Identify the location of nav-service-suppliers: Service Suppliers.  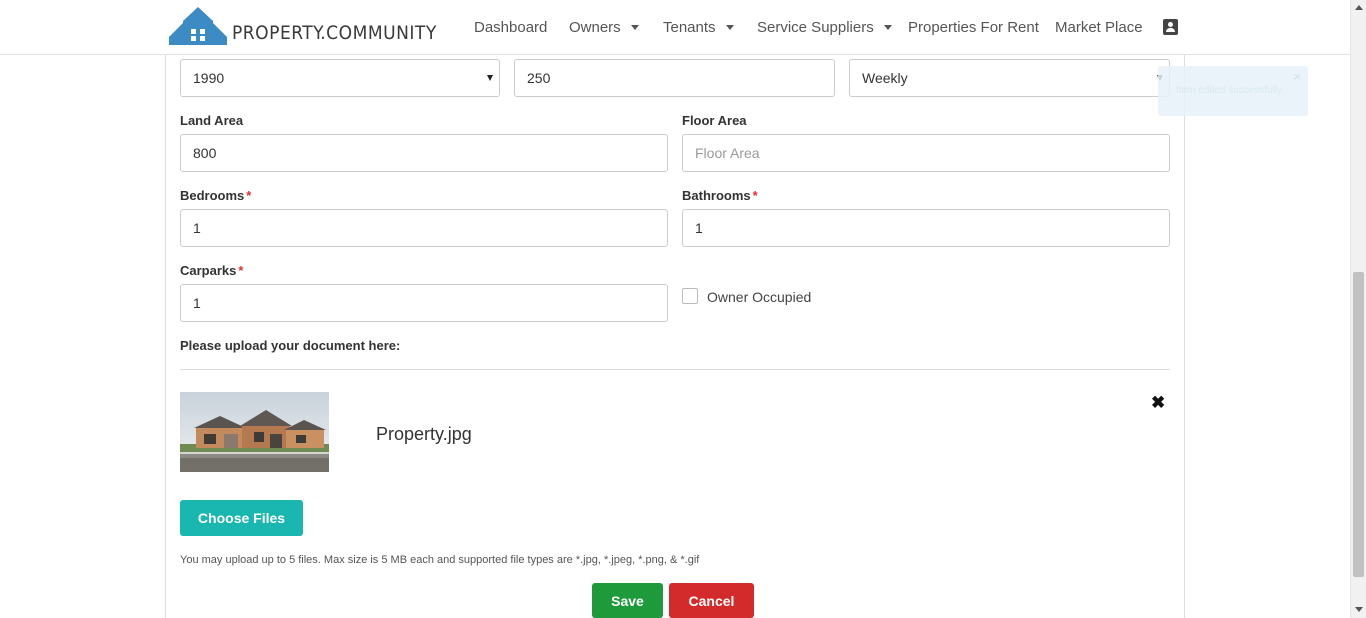
(824, 27).